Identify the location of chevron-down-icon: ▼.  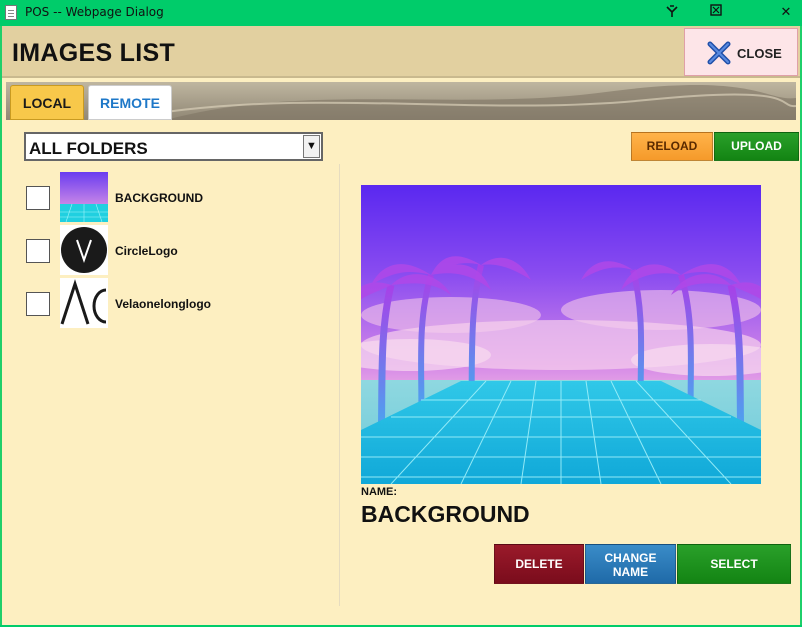
(311, 146).